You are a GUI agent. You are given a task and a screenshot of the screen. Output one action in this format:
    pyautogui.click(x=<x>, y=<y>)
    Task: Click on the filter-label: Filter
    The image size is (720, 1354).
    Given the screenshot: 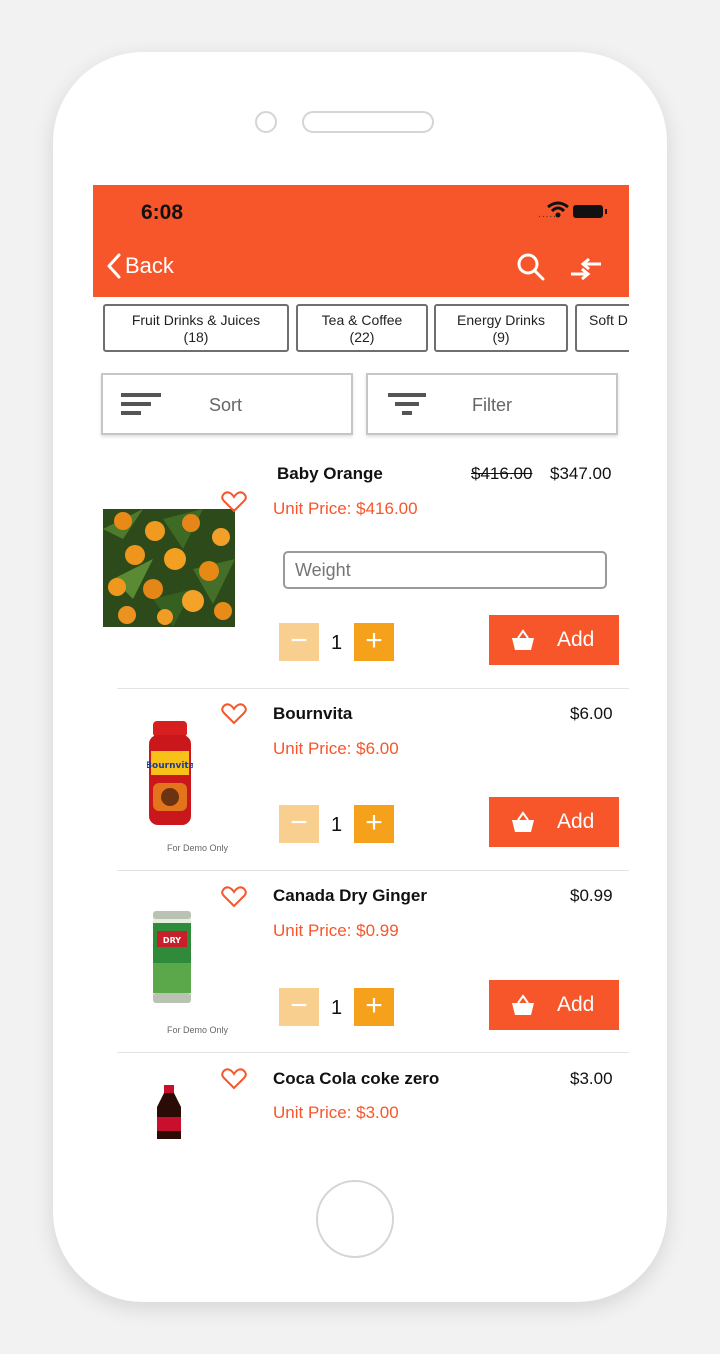 What is the action you would take?
    pyautogui.click(x=492, y=405)
    